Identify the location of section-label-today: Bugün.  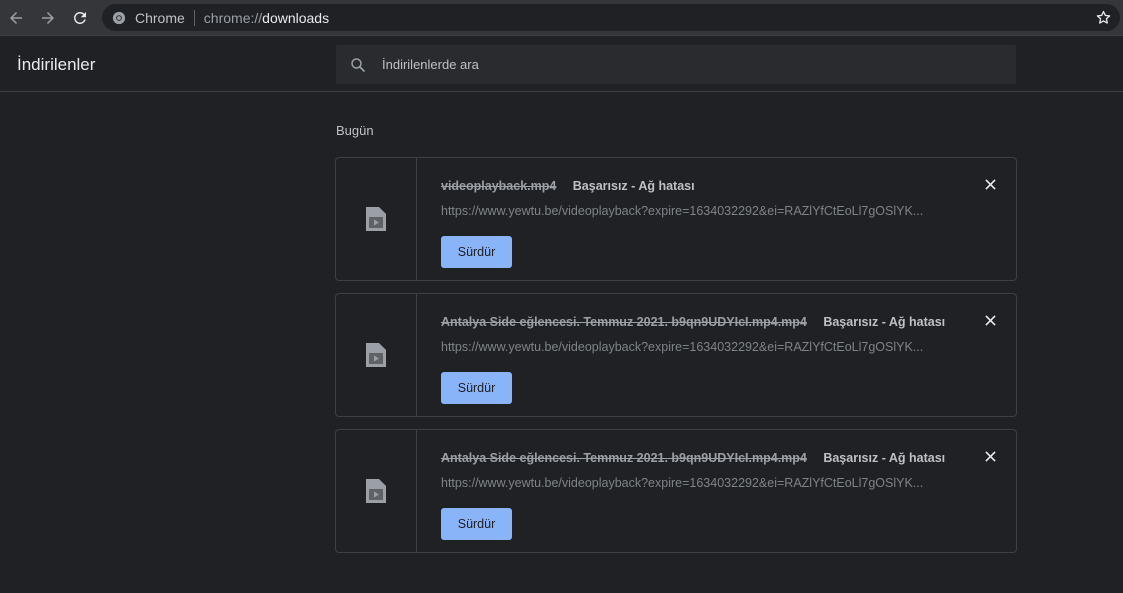
(355, 130).